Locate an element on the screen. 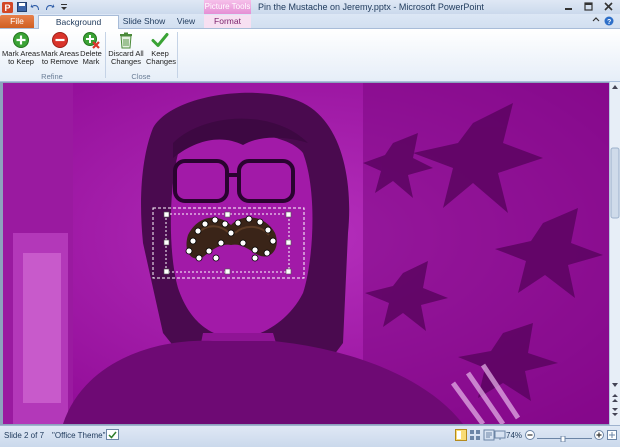 The width and height of the screenshot is (620, 447). group-separator is located at coordinates (177, 55).